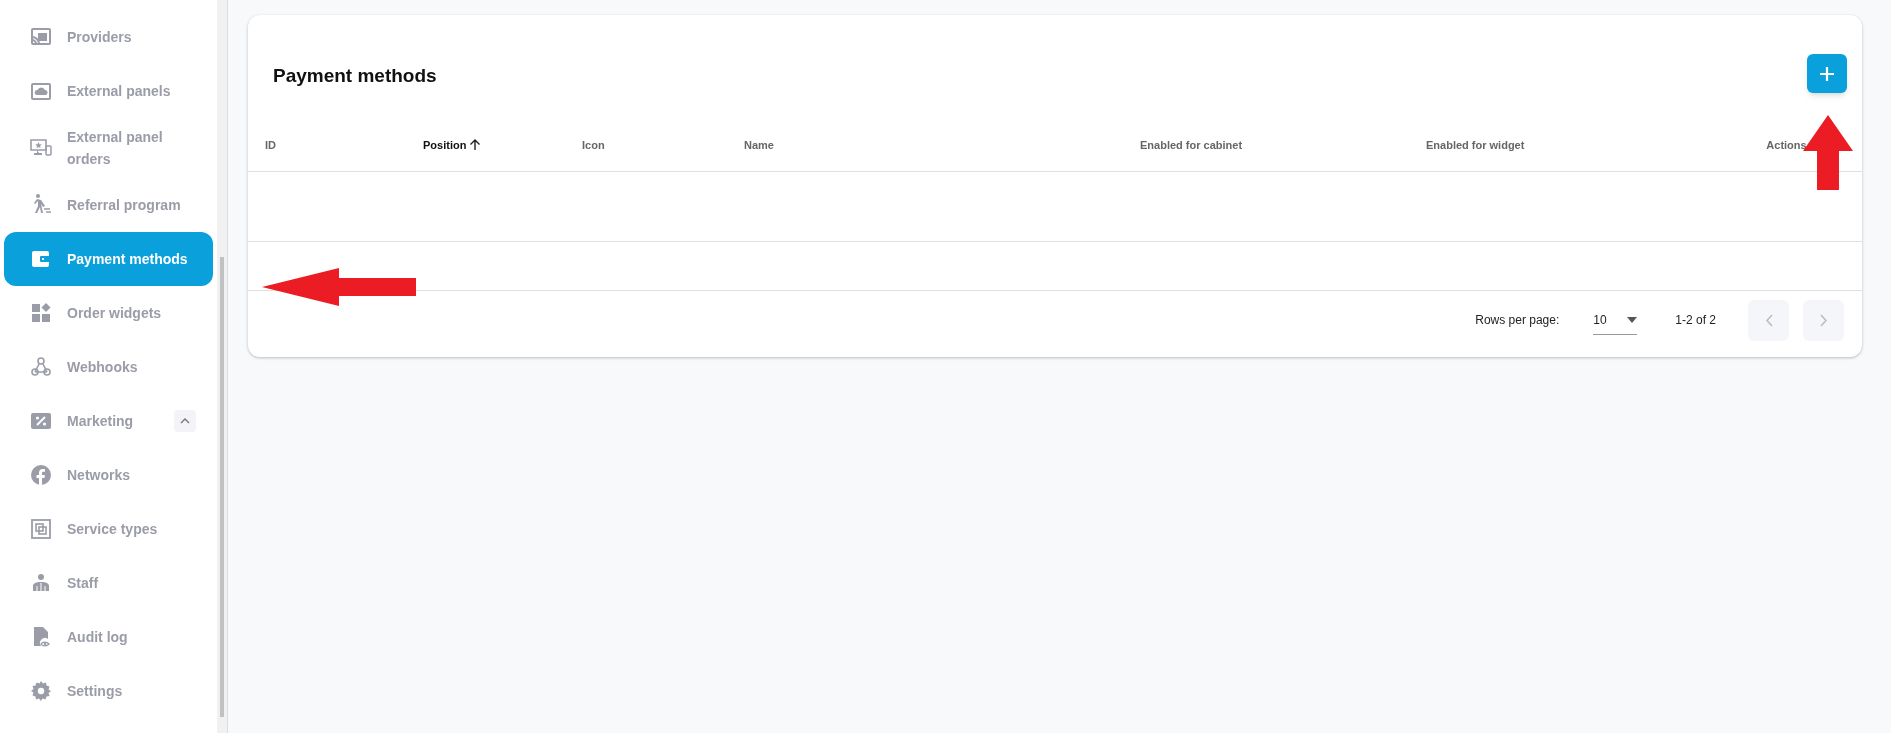 Image resolution: width=1891 pixels, height=733 pixels. I want to click on sidebar-item: Service types, so click(108, 529).